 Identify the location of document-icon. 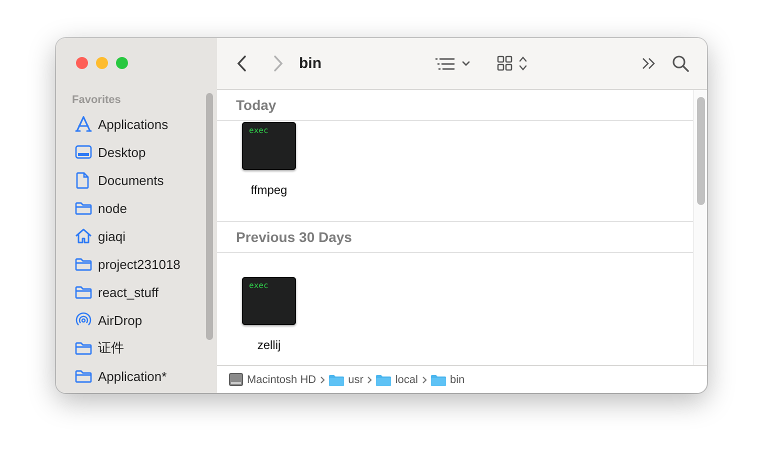
(83, 180).